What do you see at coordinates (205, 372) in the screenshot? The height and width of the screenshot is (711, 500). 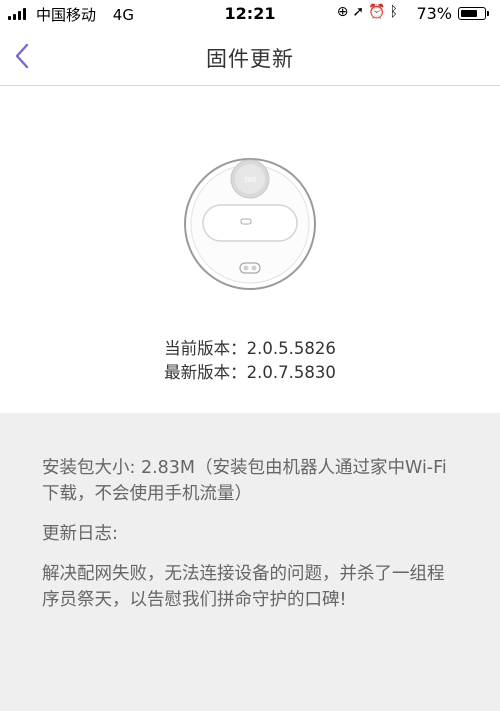 I see `latest-version-label: 最新版本：` at bounding box center [205, 372].